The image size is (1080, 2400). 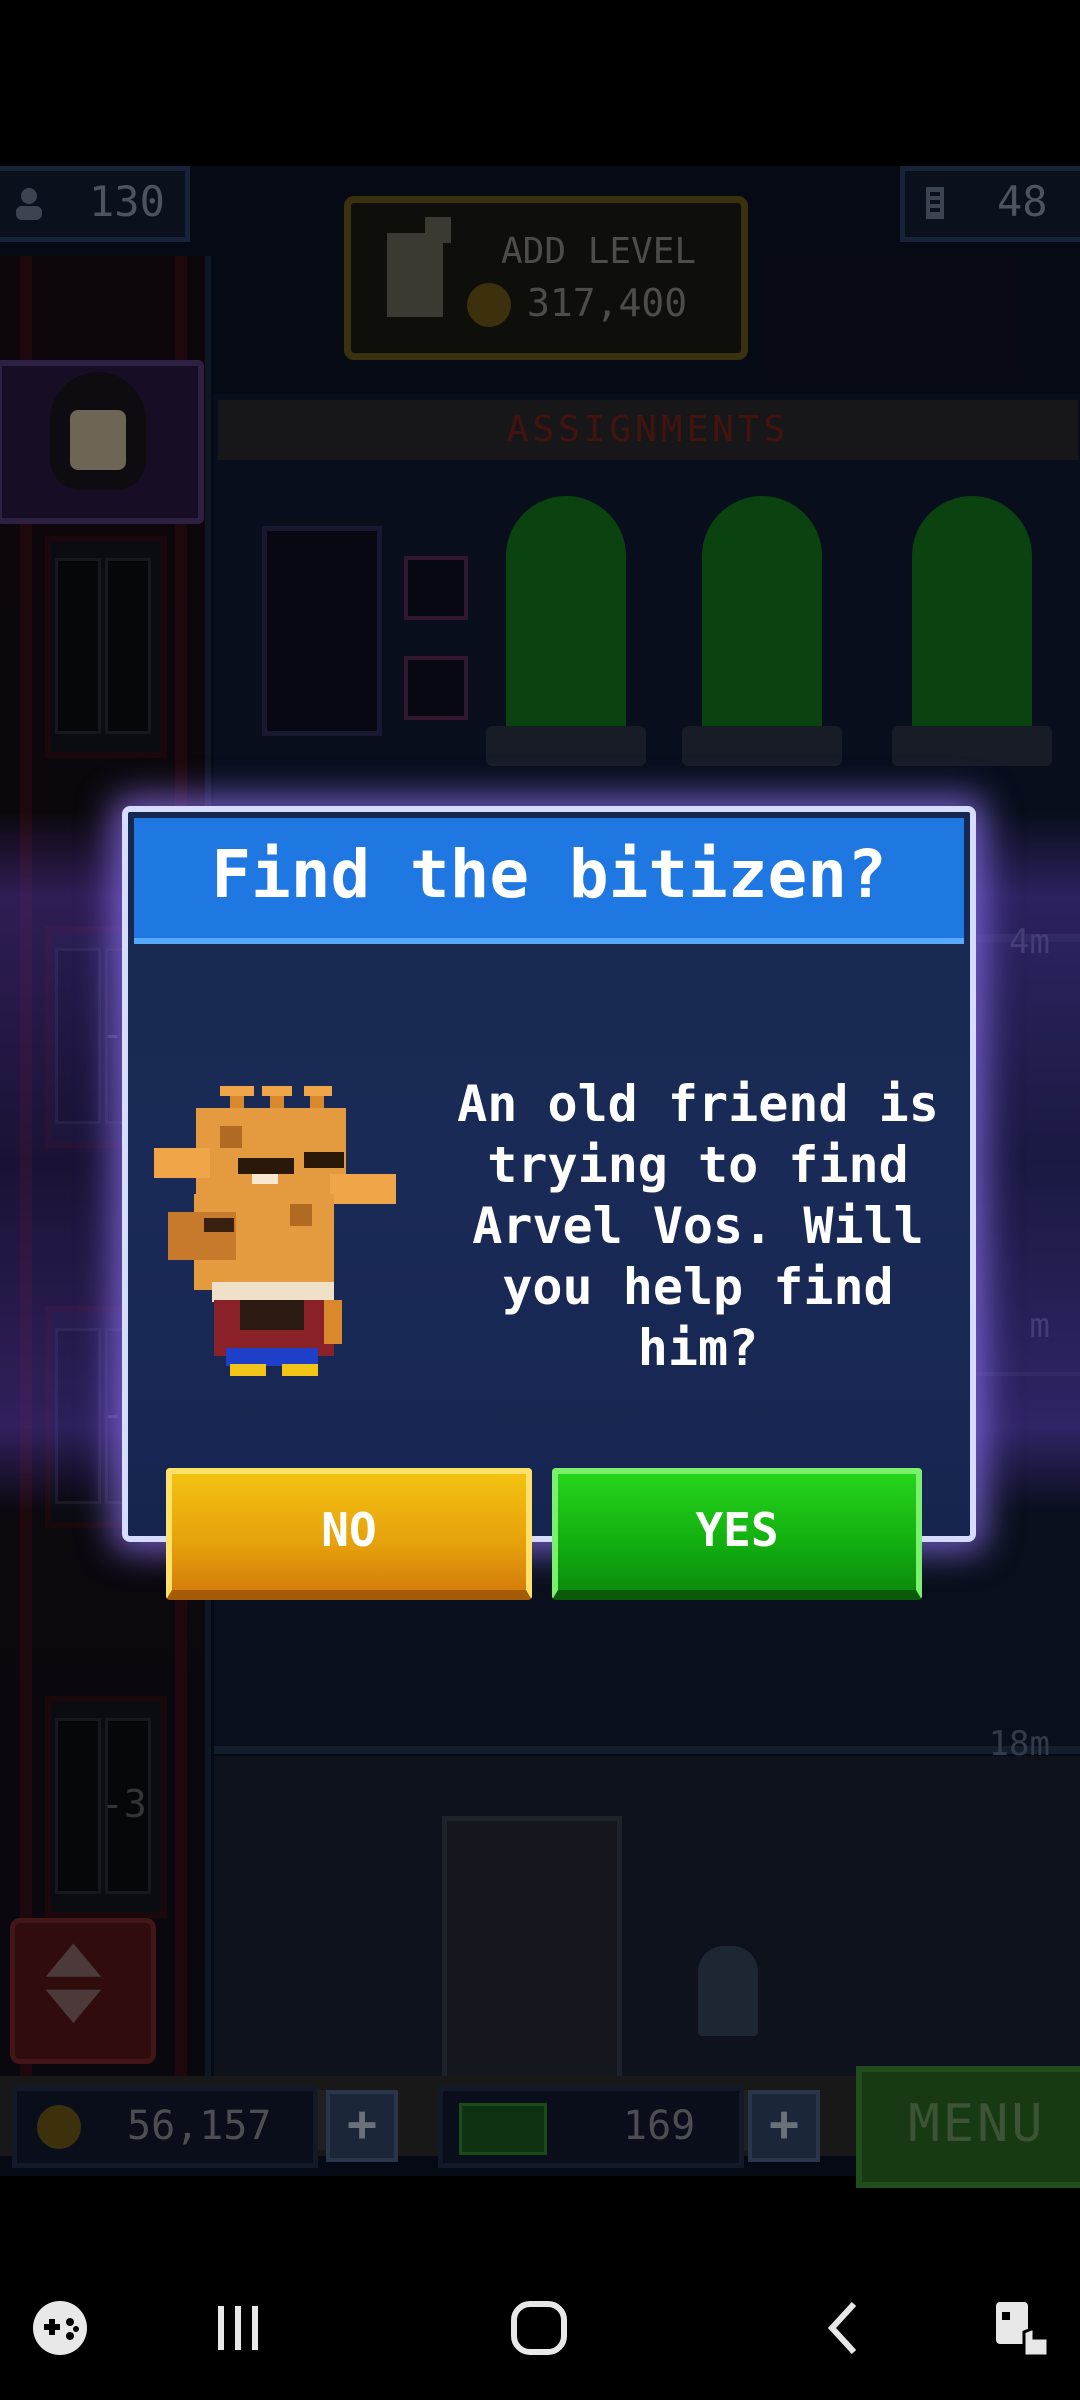 What do you see at coordinates (60, 2328) in the screenshot?
I see `game-launcher-icon` at bounding box center [60, 2328].